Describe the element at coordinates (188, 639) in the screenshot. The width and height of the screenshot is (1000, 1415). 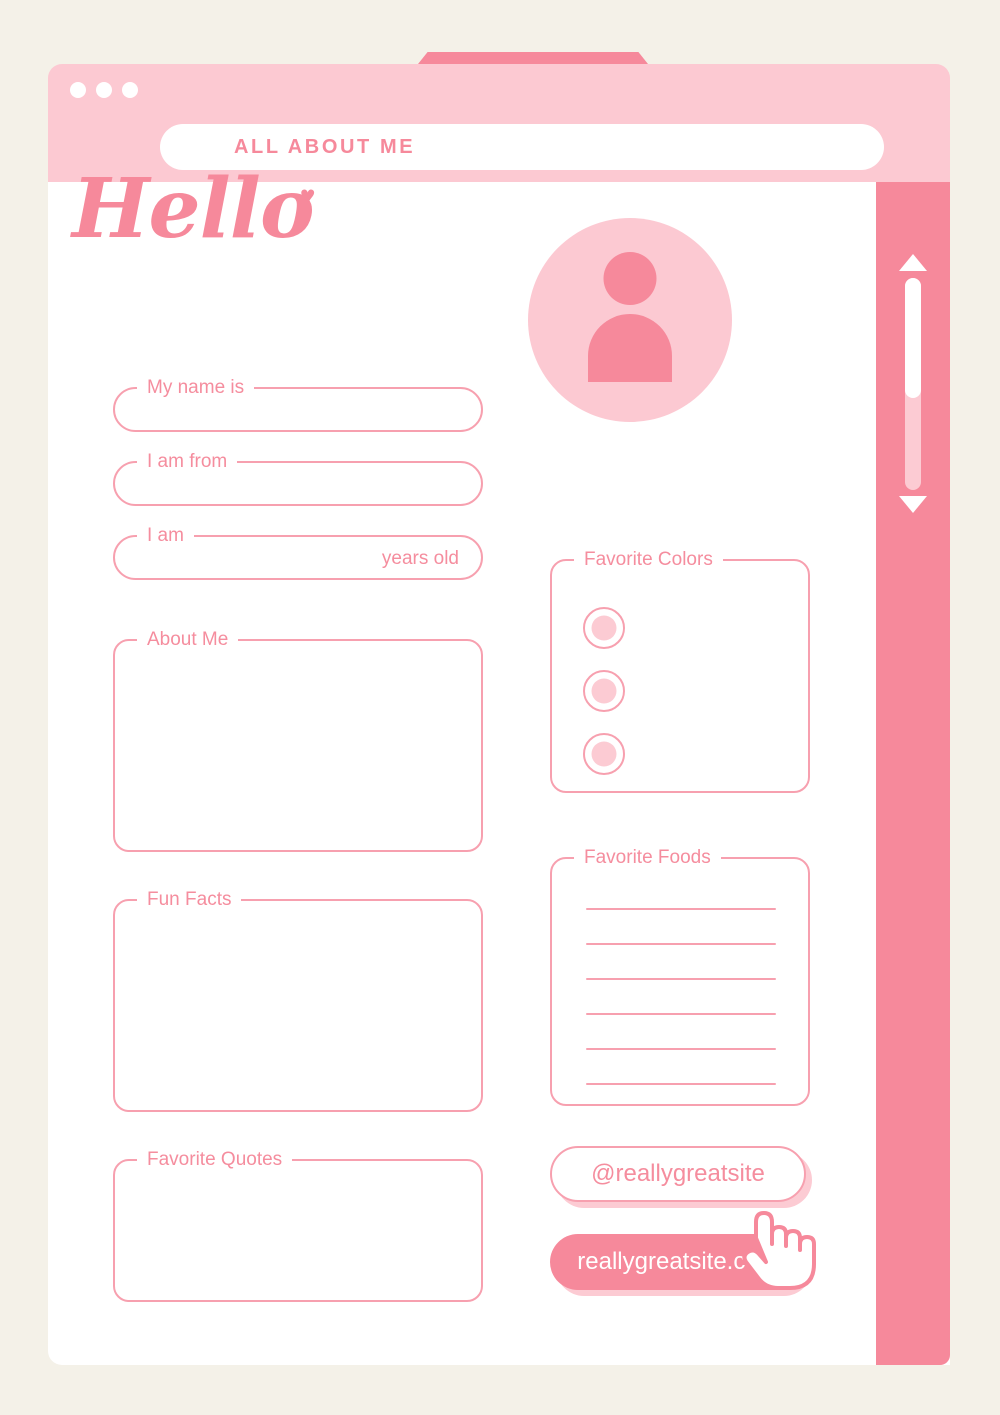
I see `textarea-label-about-me: About Me` at that location.